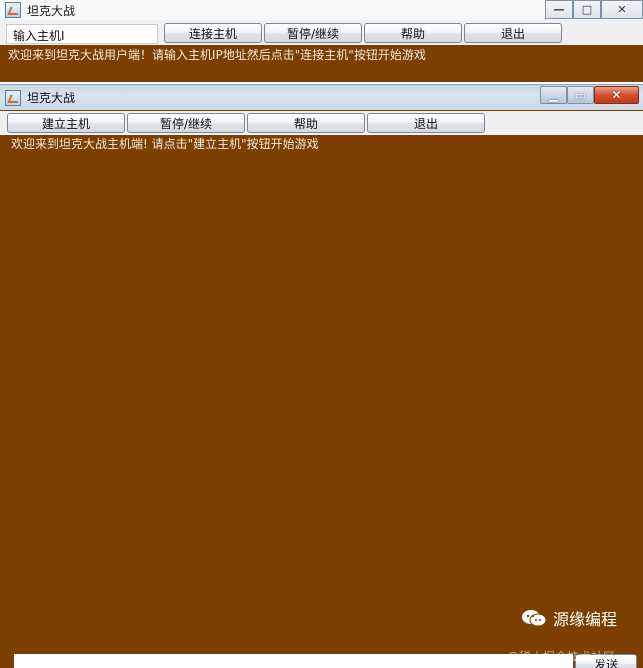 The height and width of the screenshot is (668, 643). Describe the element at coordinates (66, 123) in the screenshot. I see `create-host-button: 建立主机` at that location.